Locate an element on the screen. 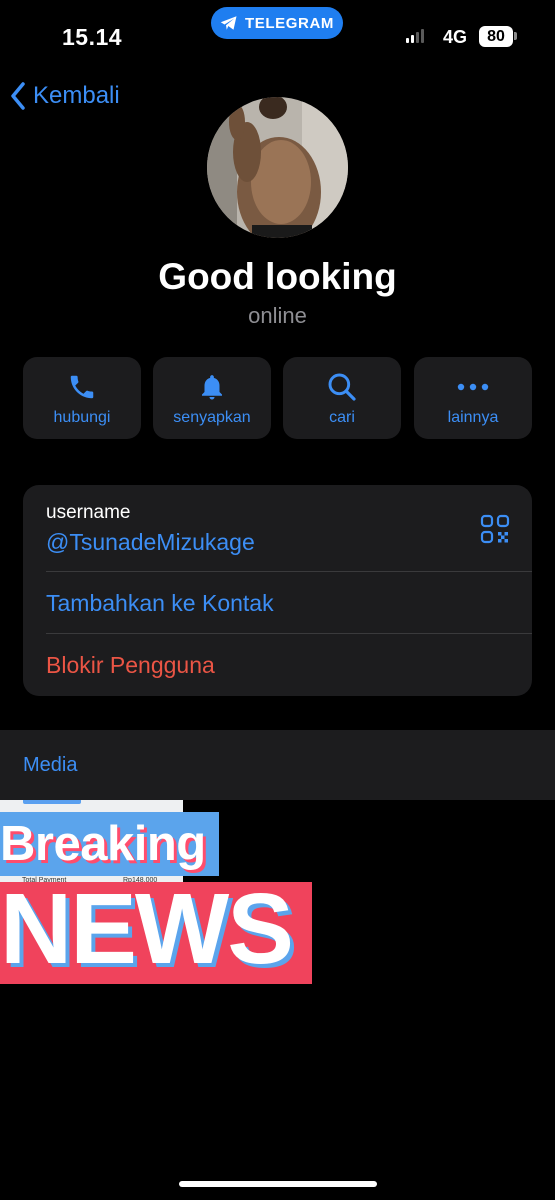 The width and height of the screenshot is (555, 1200). home-indicator is located at coordinates (278, 1184).